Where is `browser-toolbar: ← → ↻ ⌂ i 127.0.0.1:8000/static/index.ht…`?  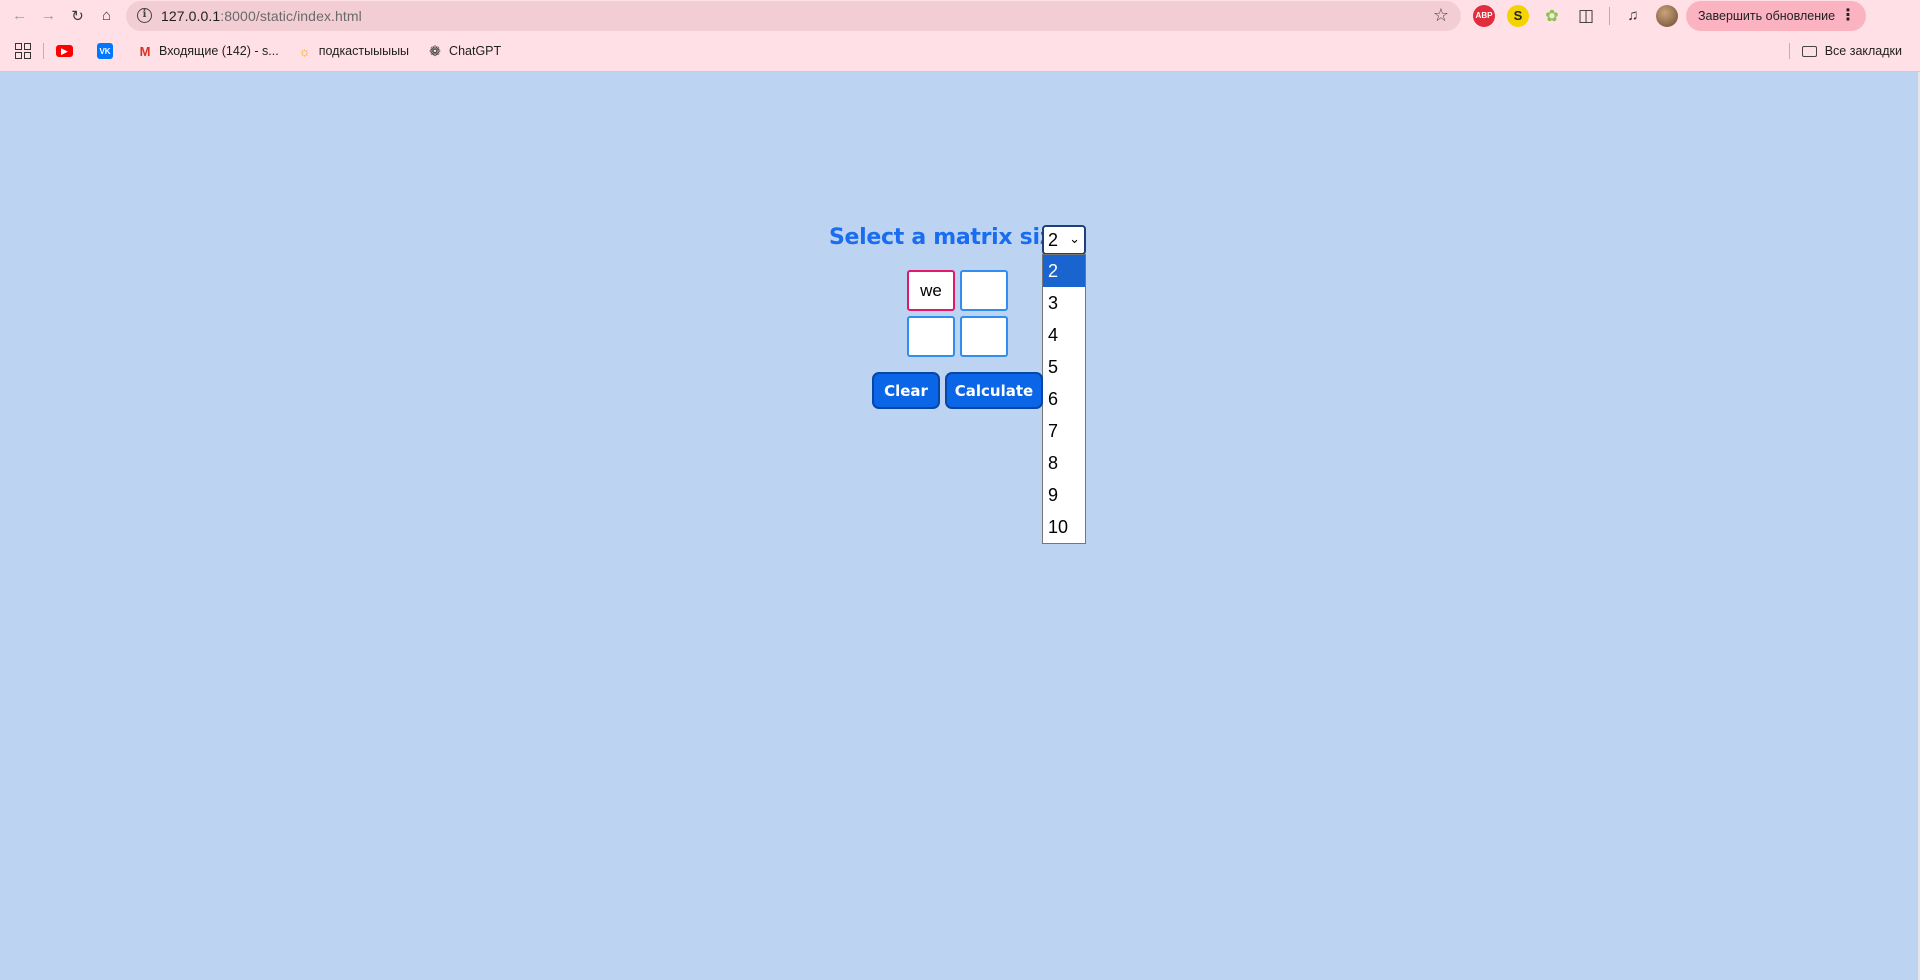 browser-toolbar: ← → ↻ ⌂ i 127.0.0.1:8000/static/index.ht… is located at coordinates (960, 15).